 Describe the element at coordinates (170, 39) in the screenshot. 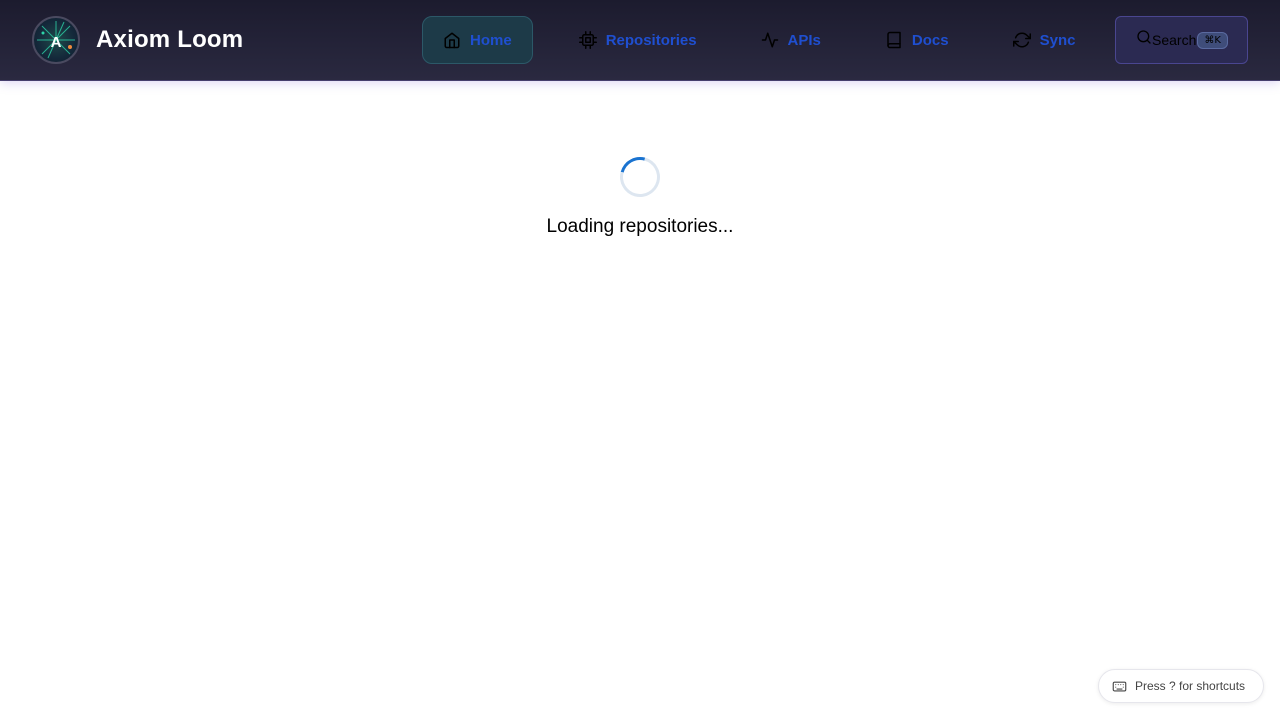

I see `app-title: Axiom Loom` at that location.